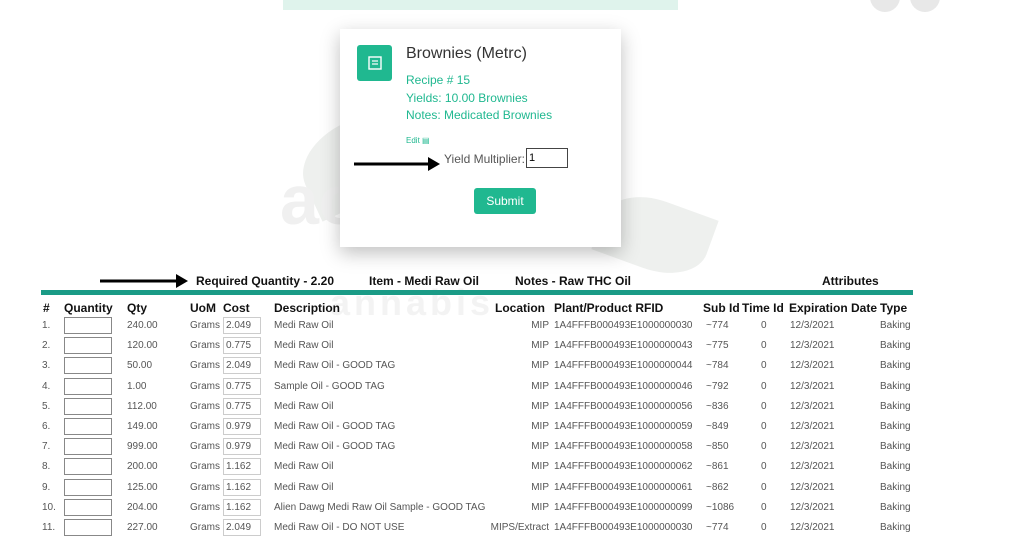  What do you see at coordinates (573, 281) in the screenshot?
I see `item-notes: Notes - Raw THC Oil` at bounding box center [573, 281].